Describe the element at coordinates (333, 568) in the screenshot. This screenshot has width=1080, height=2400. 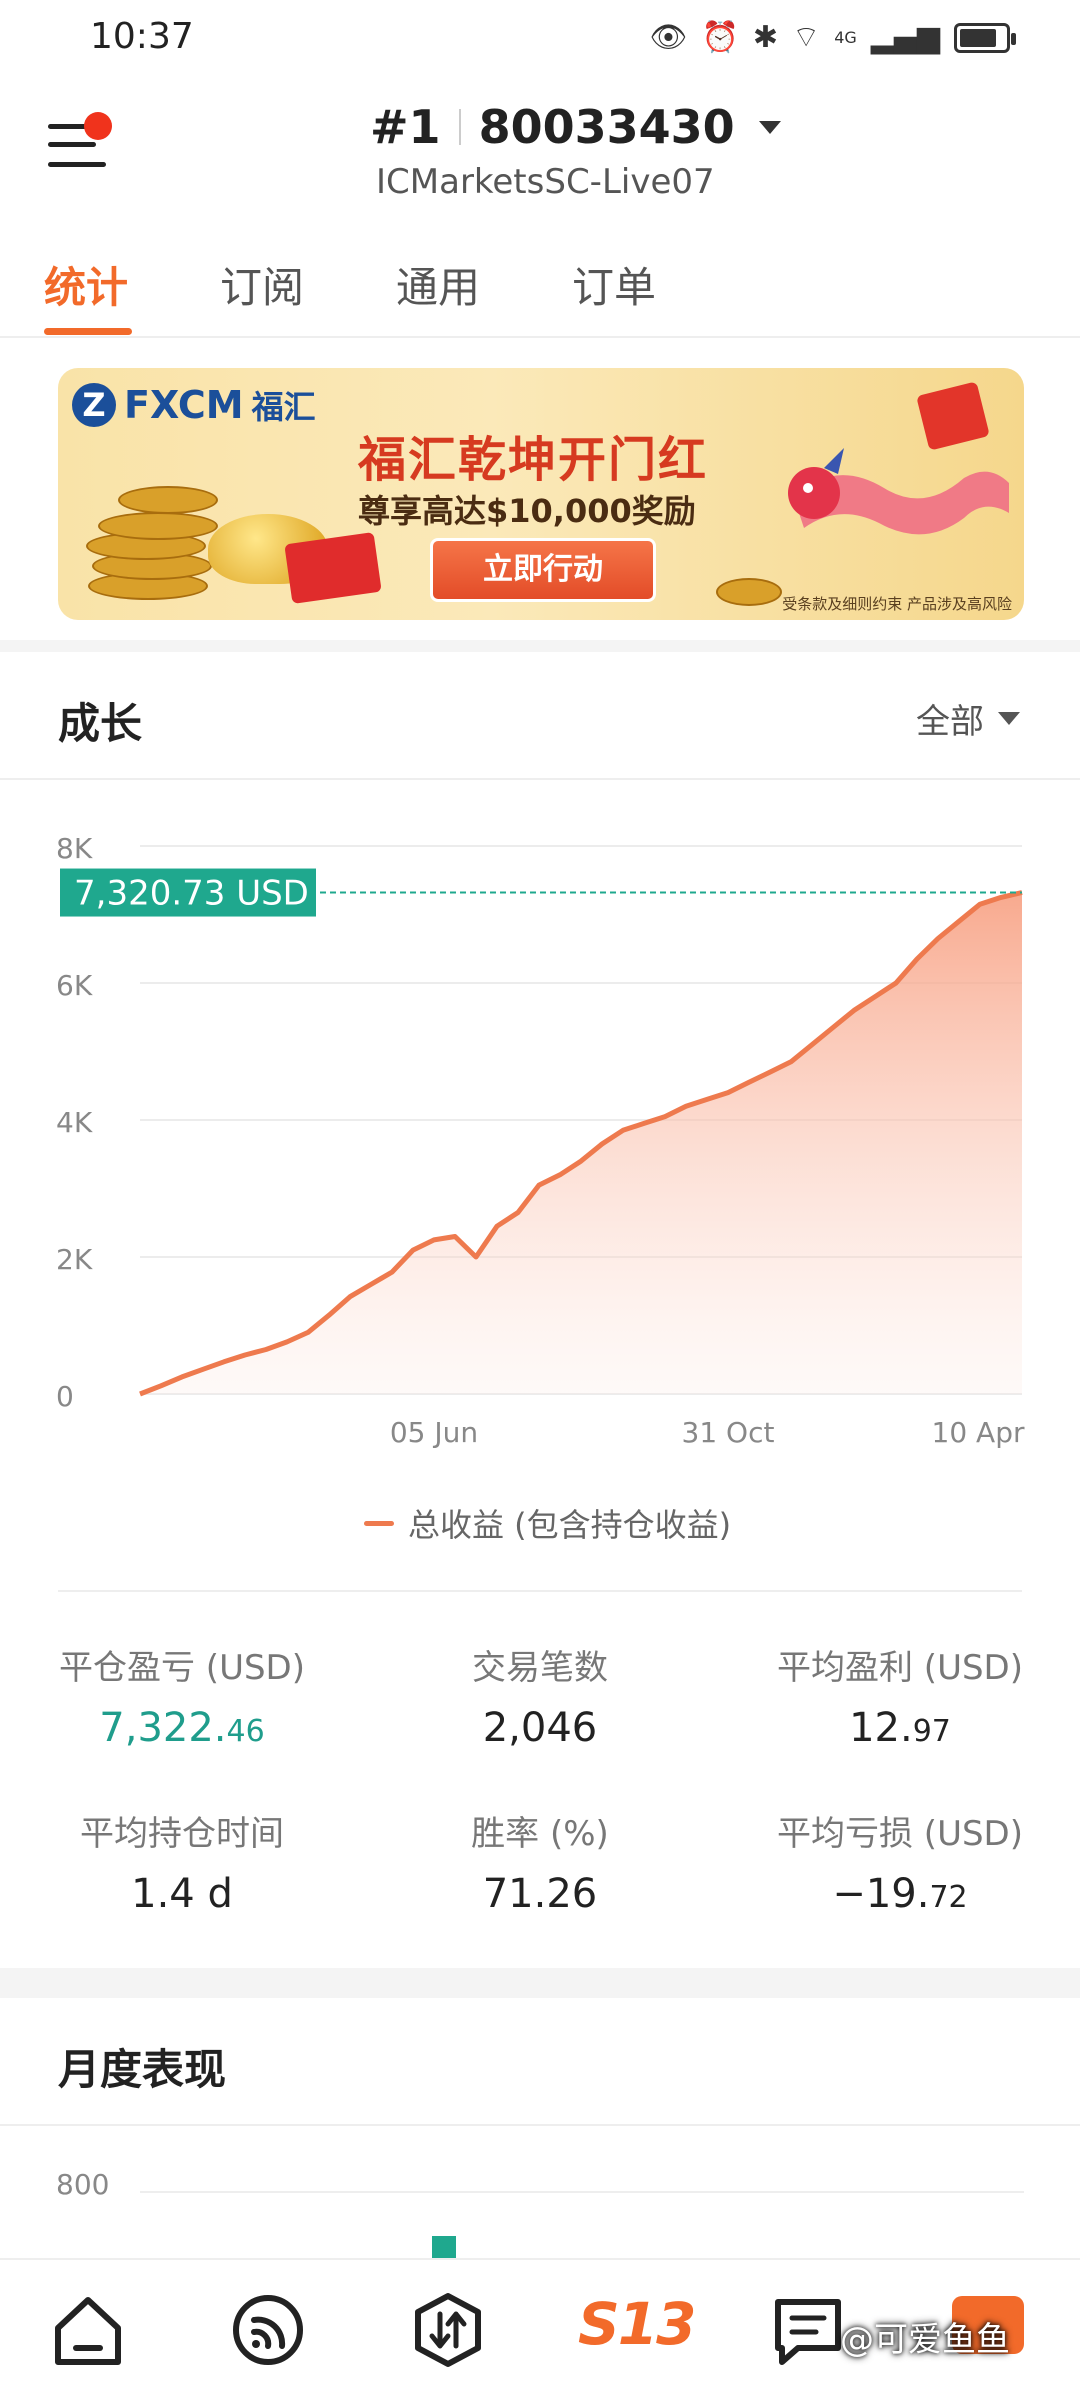
I see `red-fu-card-image` at that location.